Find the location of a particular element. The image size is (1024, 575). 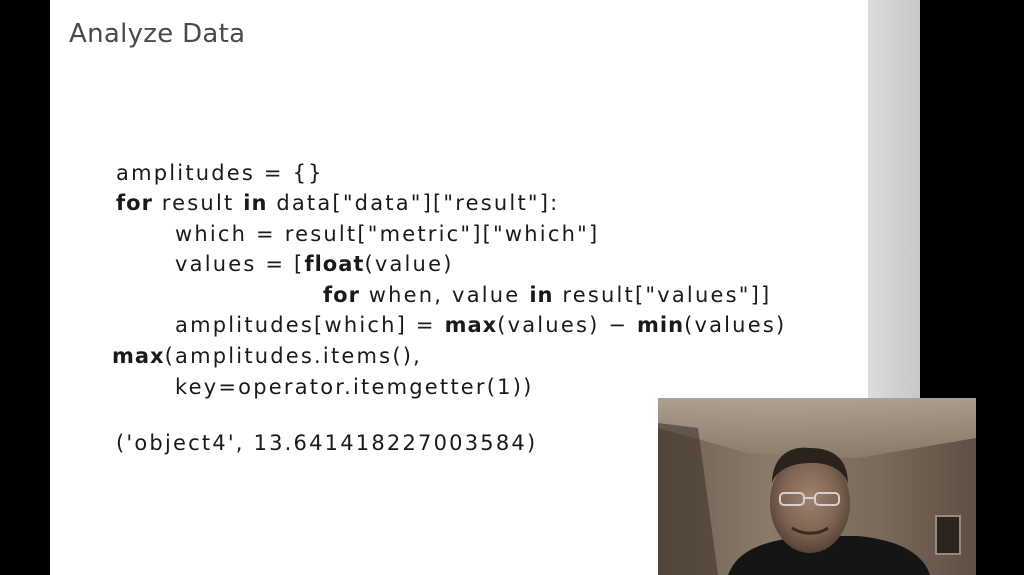

code-text: (amplitudes.items(), is located at coordinates (293, 356).